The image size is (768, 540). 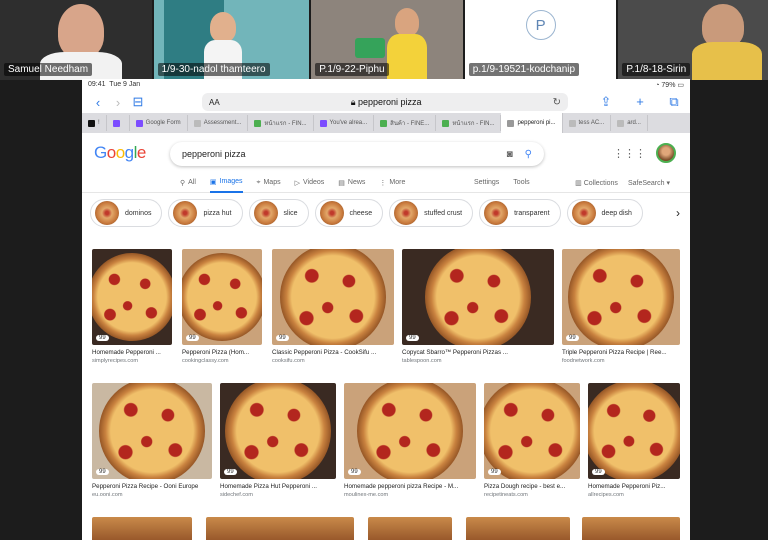 I want to click on search-icon: ⚲, so click(x=528, y=154).